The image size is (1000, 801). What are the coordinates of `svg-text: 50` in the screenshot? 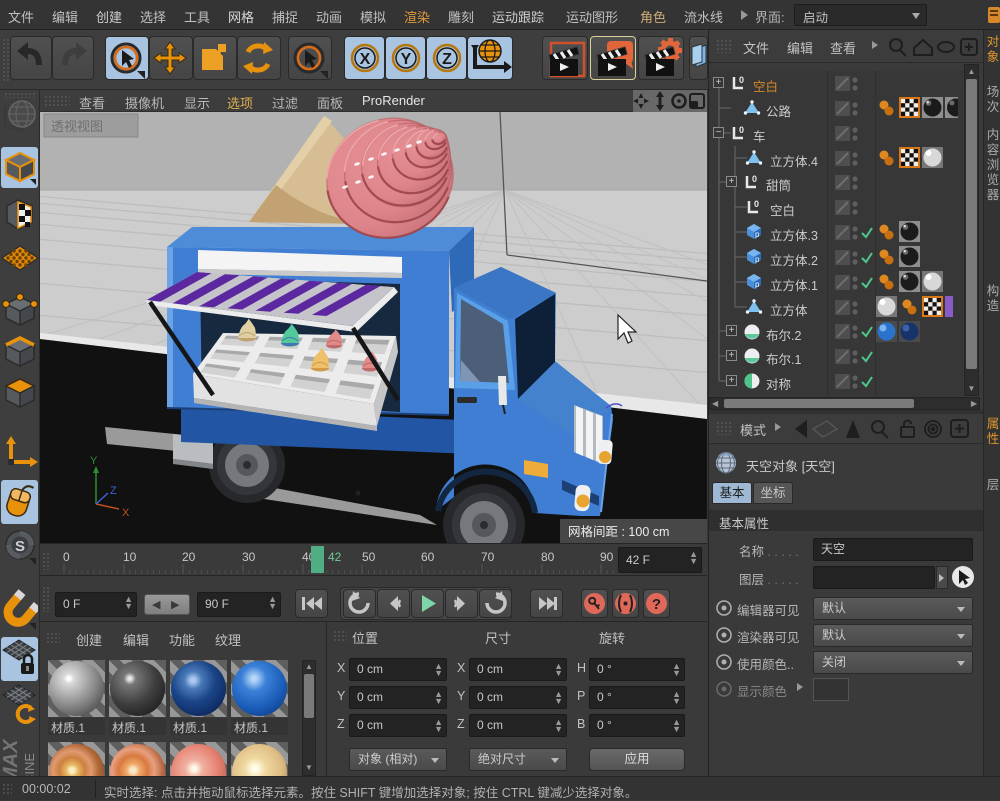 It's located at (369, 557).